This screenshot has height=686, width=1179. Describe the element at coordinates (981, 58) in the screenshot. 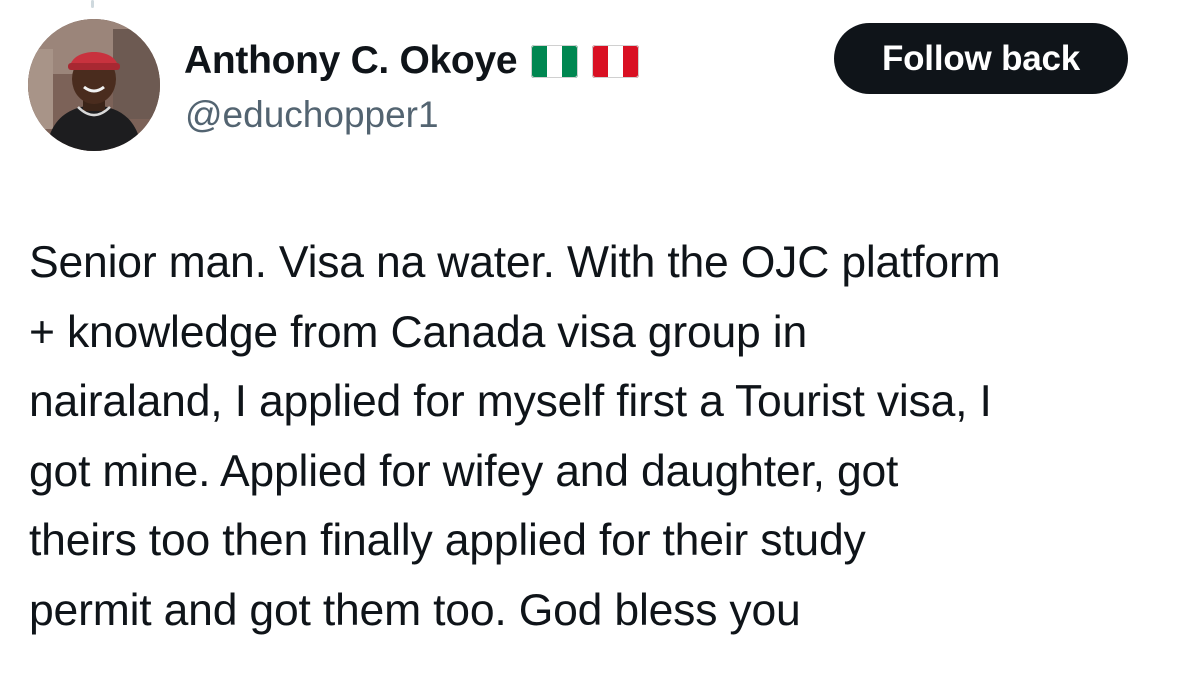

I see `follow-back-button: Follow back` at that location.